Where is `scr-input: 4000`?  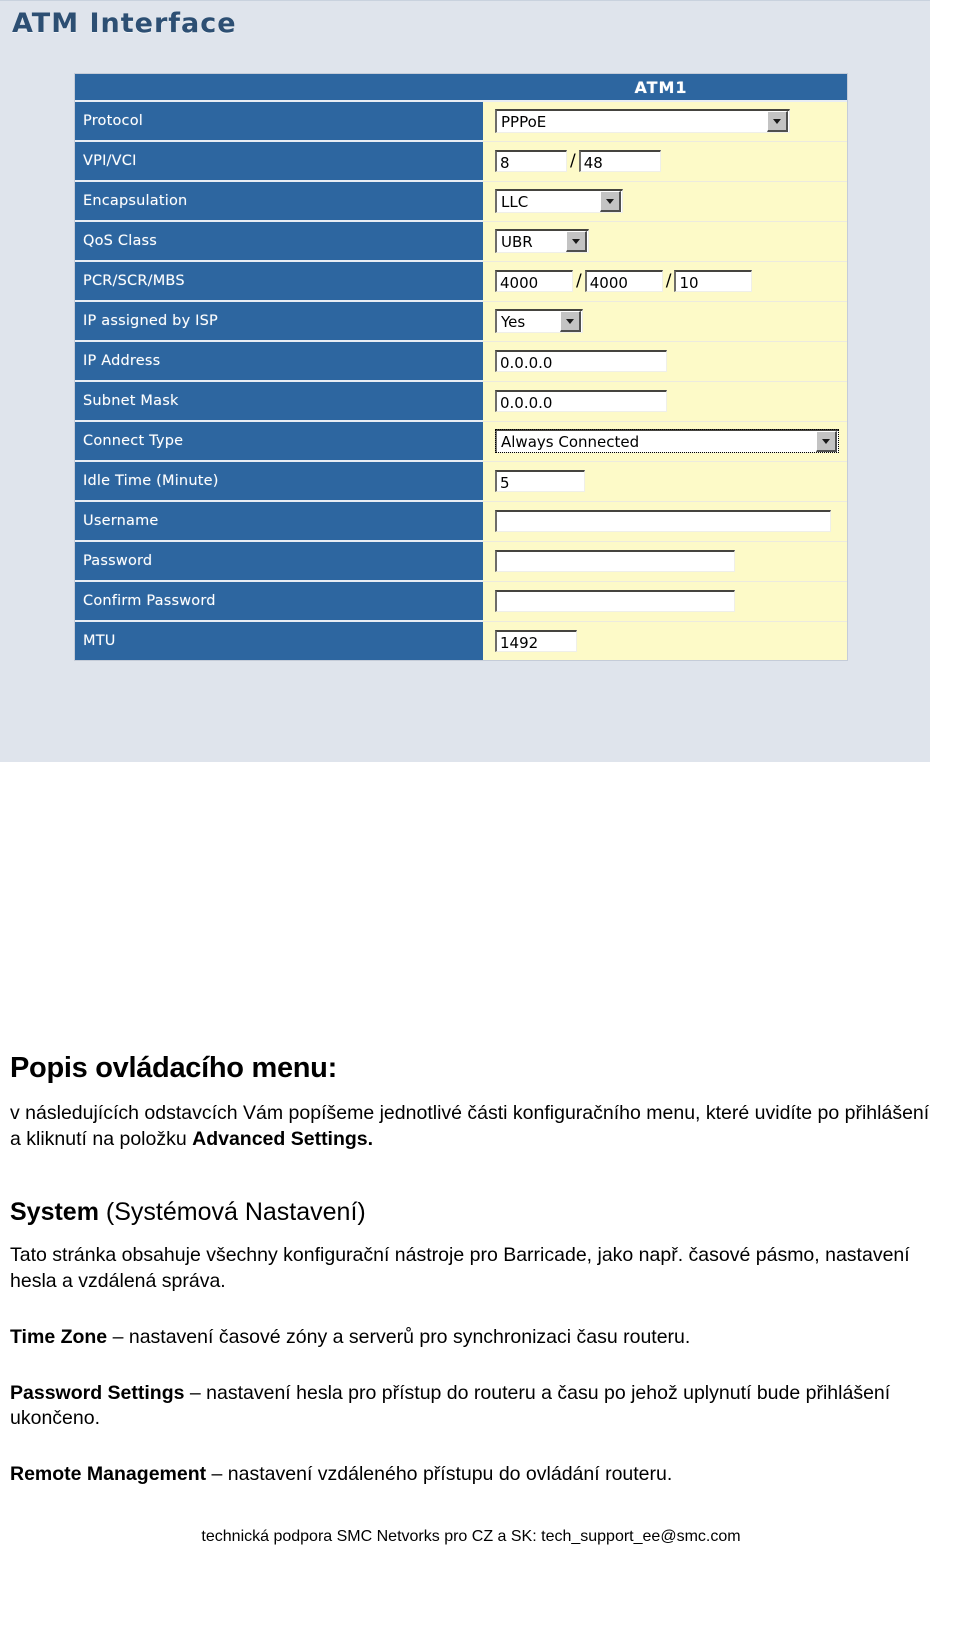
scr-input: 4000 is located at coordinates (623, 281).